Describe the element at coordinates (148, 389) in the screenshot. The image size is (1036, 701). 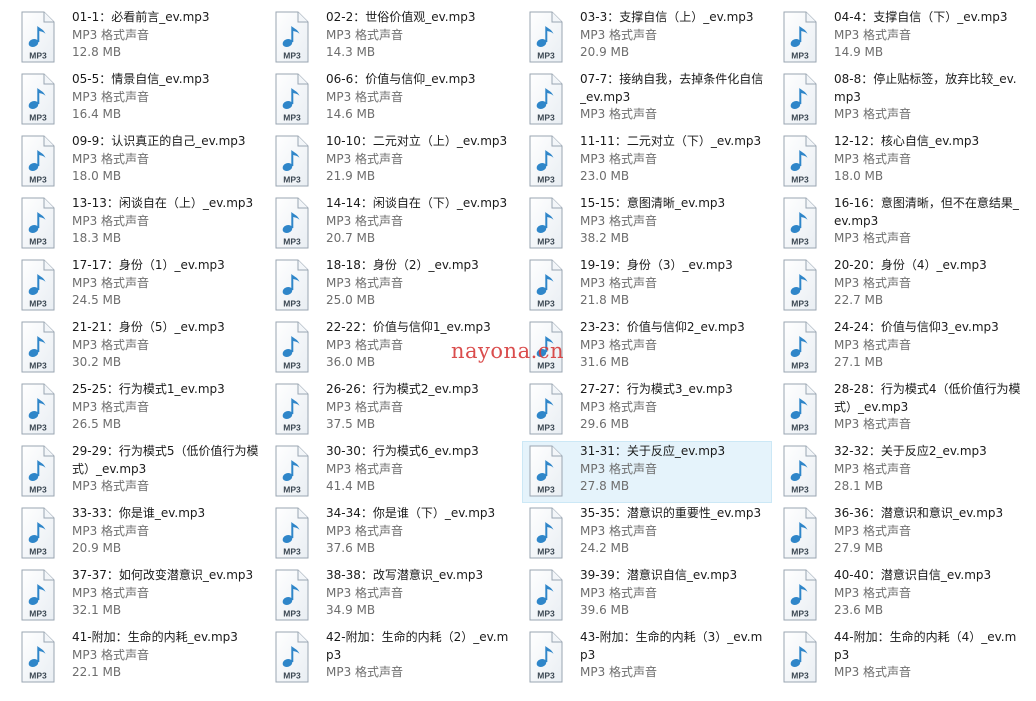
I see `file-name: 25-25：行为模式1_ev.mp3` at that location.